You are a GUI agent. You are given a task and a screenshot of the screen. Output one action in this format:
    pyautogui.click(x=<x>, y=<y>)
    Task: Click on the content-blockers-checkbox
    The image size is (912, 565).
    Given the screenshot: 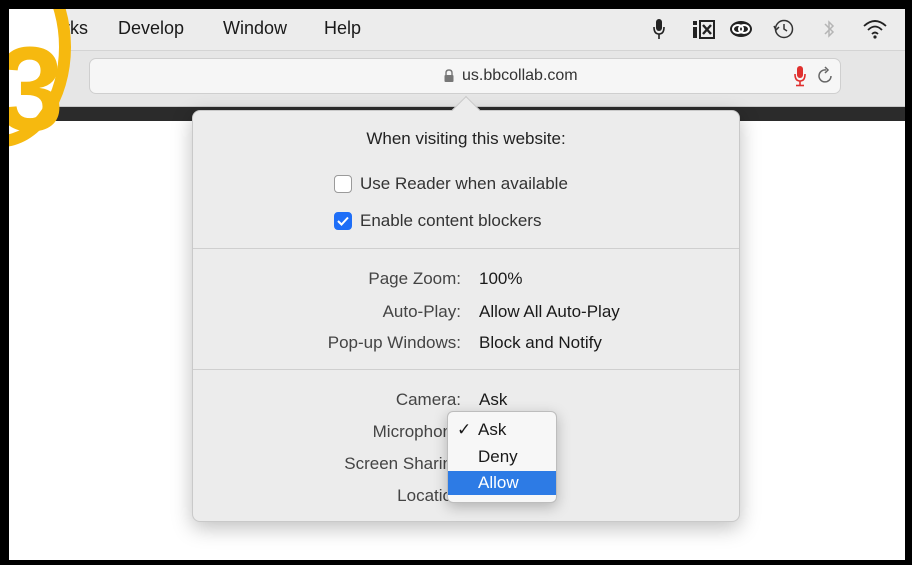 What is the action you would take?
    pyautogui.click(x=343, y=221)
    